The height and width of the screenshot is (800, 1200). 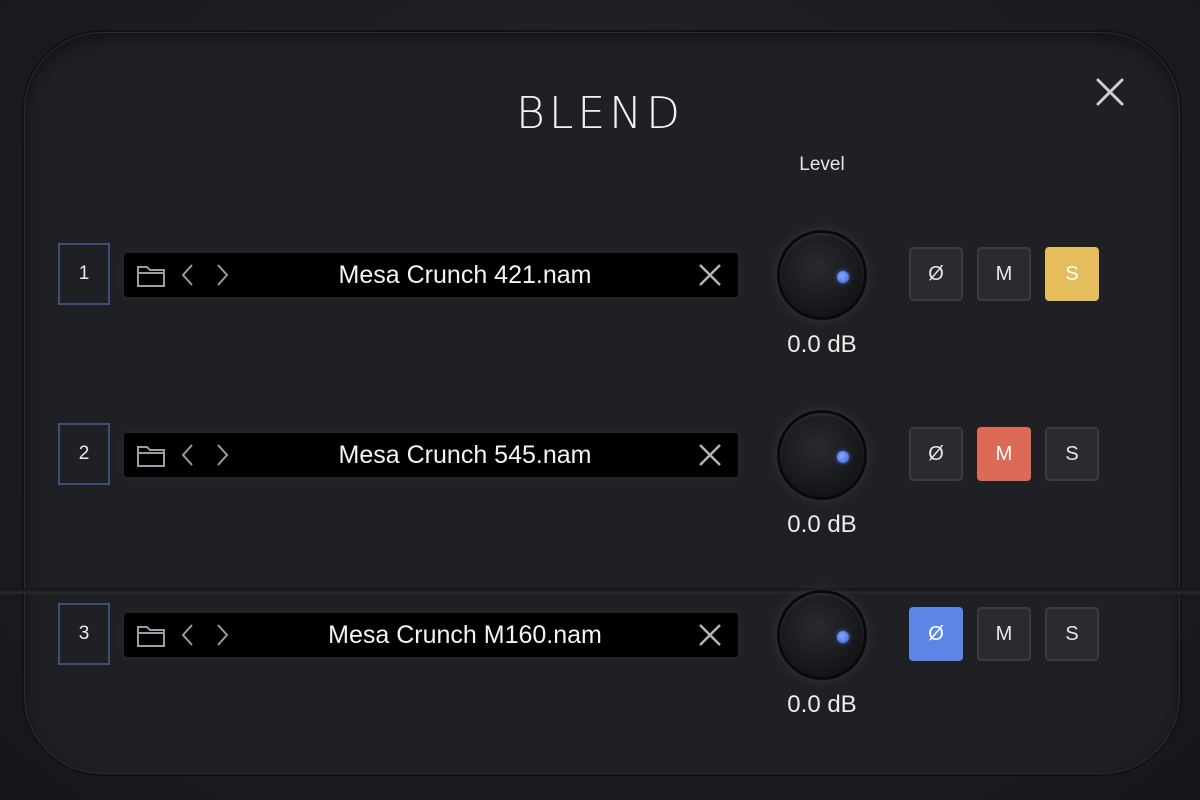 I want to click on close-icon, so click(x=1110, y=92).